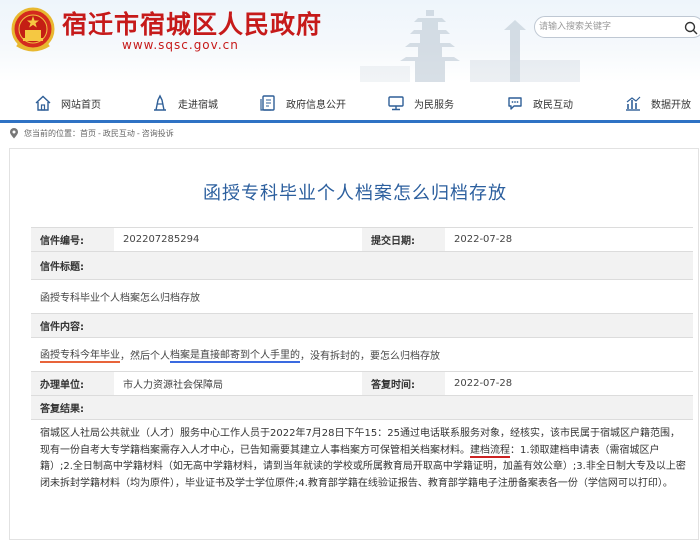 Image resolution: width=700 pixels, height=540 pixels. I want to click on breadcrumb-consult: 咨询投诉, so click(158, 133).